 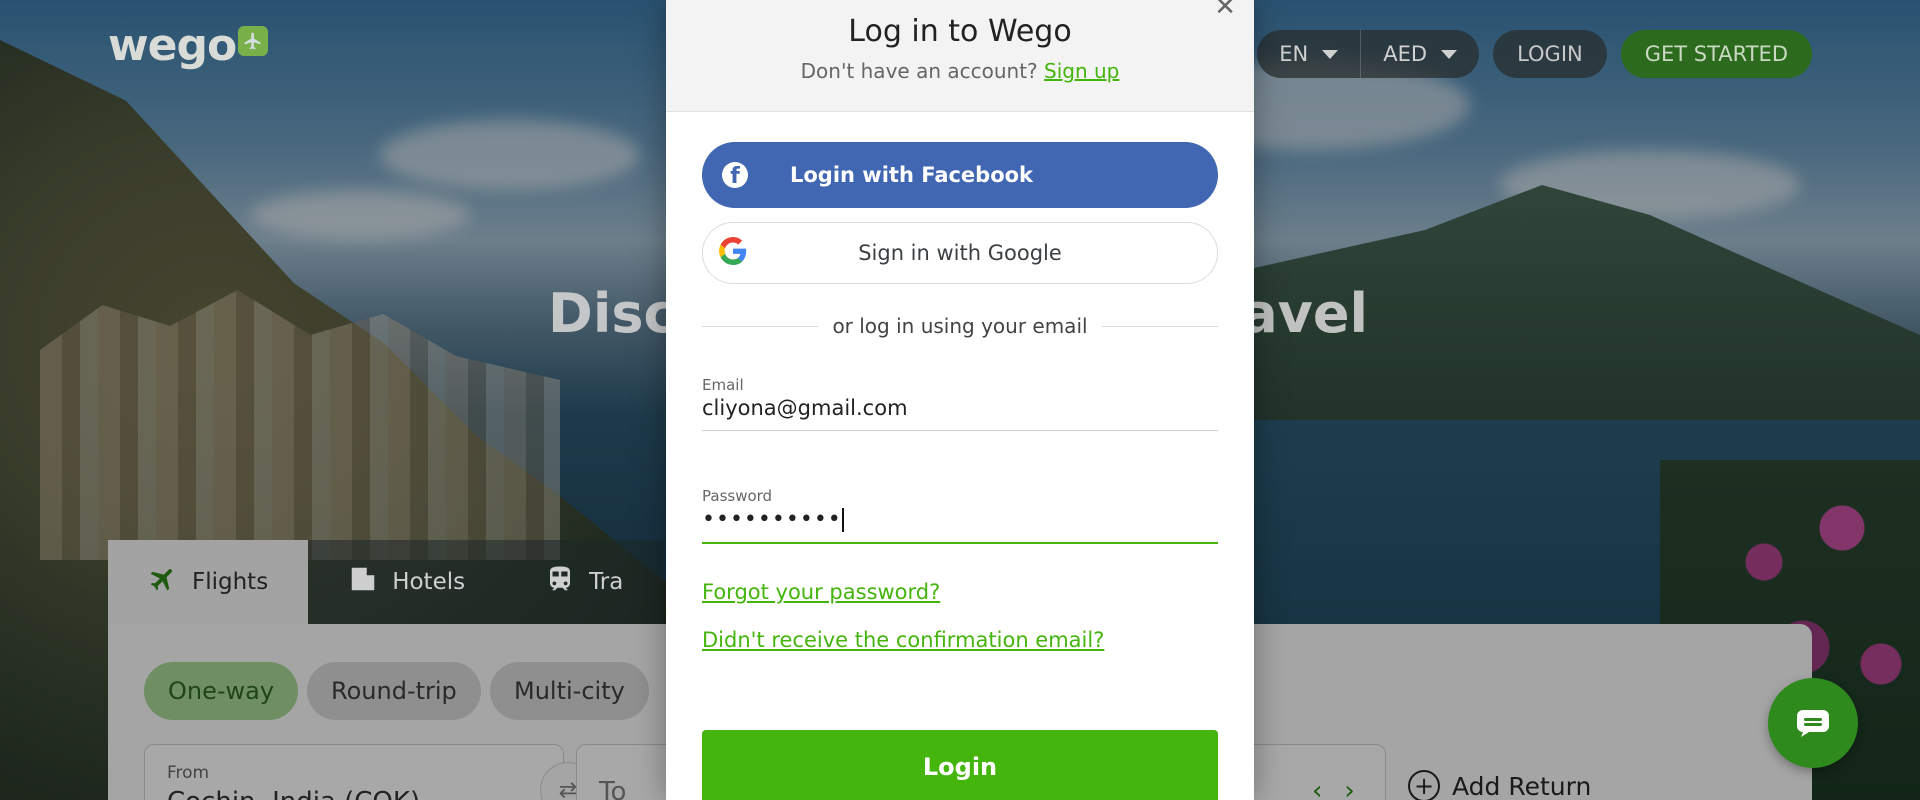 What do you see at coordinates (172, 45) in the screenshot?
I see `logo-text: wego` at bounding box center [172, 45].